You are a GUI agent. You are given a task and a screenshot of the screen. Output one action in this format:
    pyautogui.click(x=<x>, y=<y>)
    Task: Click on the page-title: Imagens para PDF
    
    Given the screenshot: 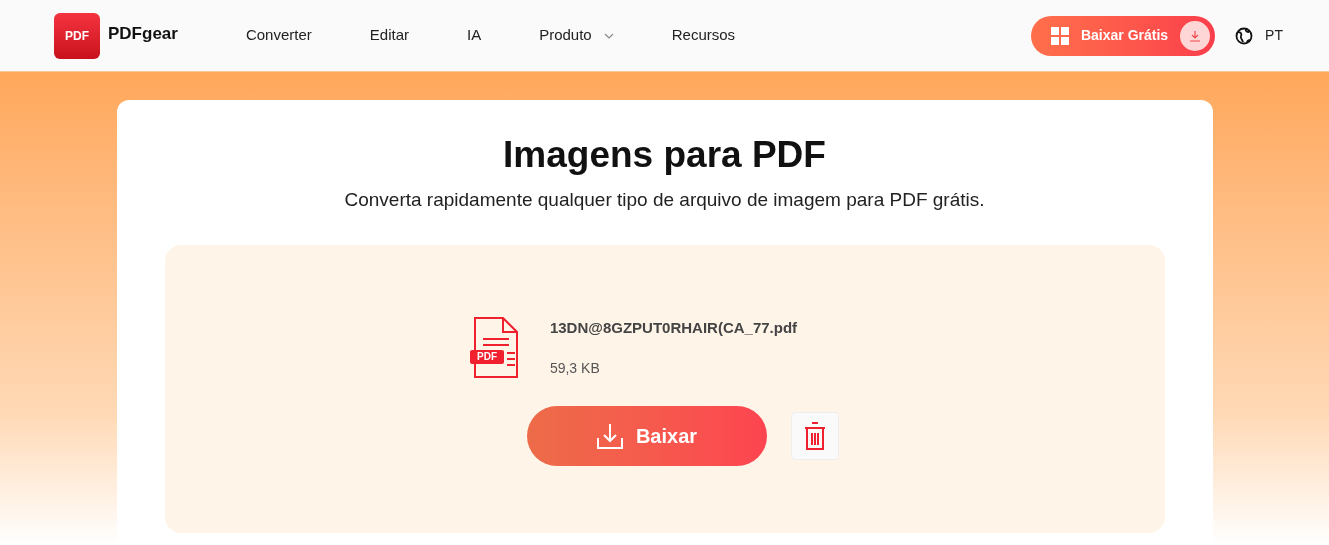 What is the action you would take?
    pyautogui.click(x=664, y=155)
    